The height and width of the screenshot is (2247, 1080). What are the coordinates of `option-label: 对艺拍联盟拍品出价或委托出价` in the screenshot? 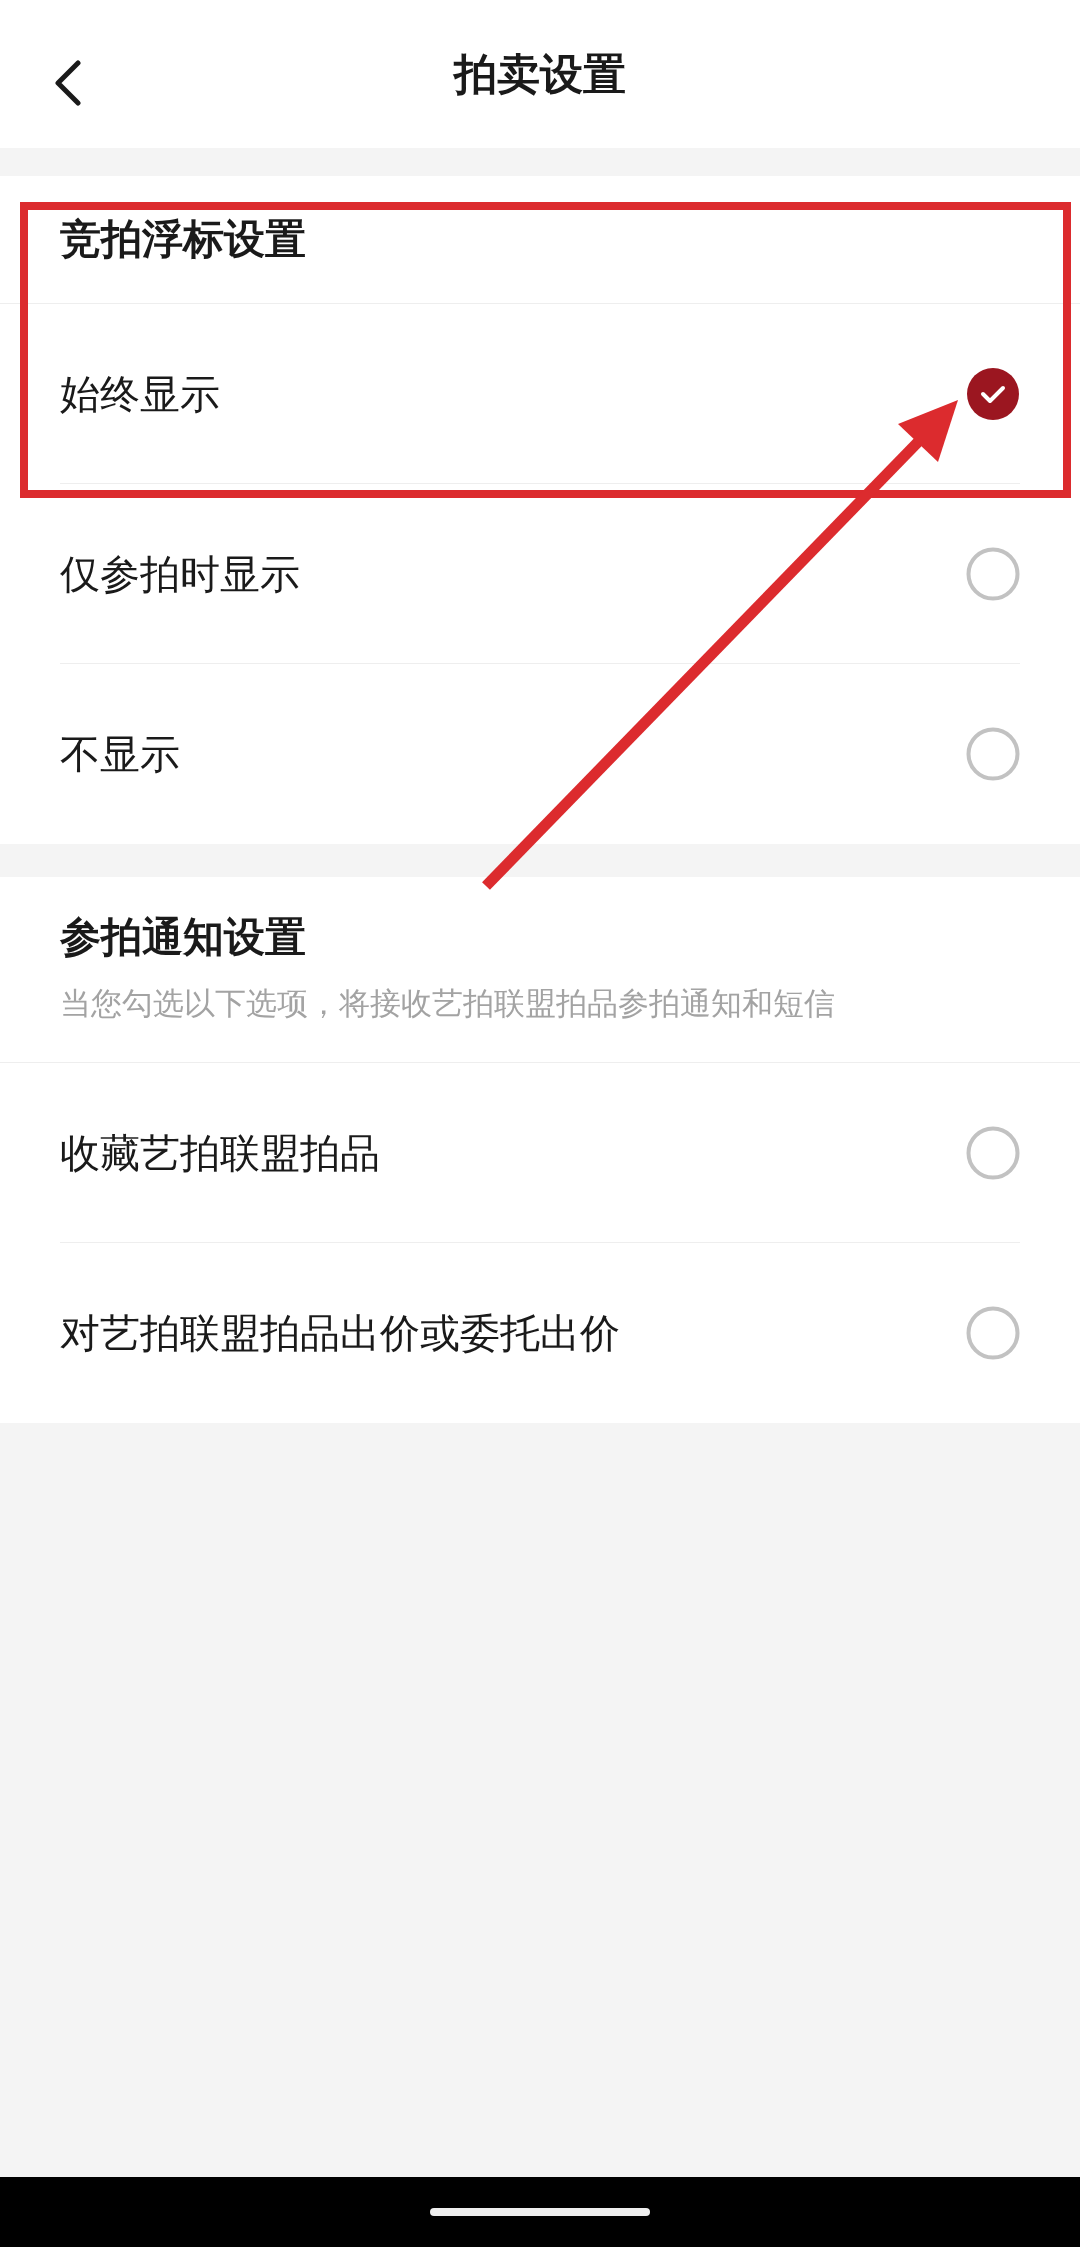 It's located at (340, 1333).